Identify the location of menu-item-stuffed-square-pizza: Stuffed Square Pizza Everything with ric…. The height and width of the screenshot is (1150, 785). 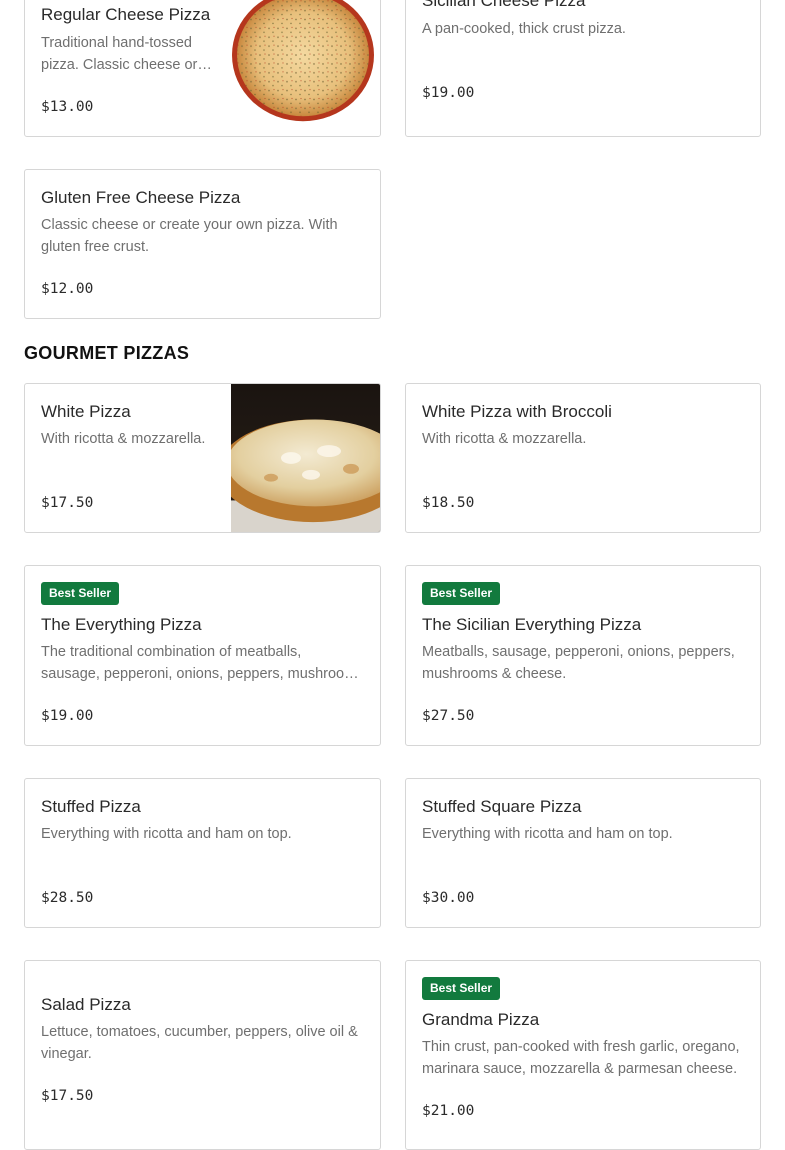
(583, 853).